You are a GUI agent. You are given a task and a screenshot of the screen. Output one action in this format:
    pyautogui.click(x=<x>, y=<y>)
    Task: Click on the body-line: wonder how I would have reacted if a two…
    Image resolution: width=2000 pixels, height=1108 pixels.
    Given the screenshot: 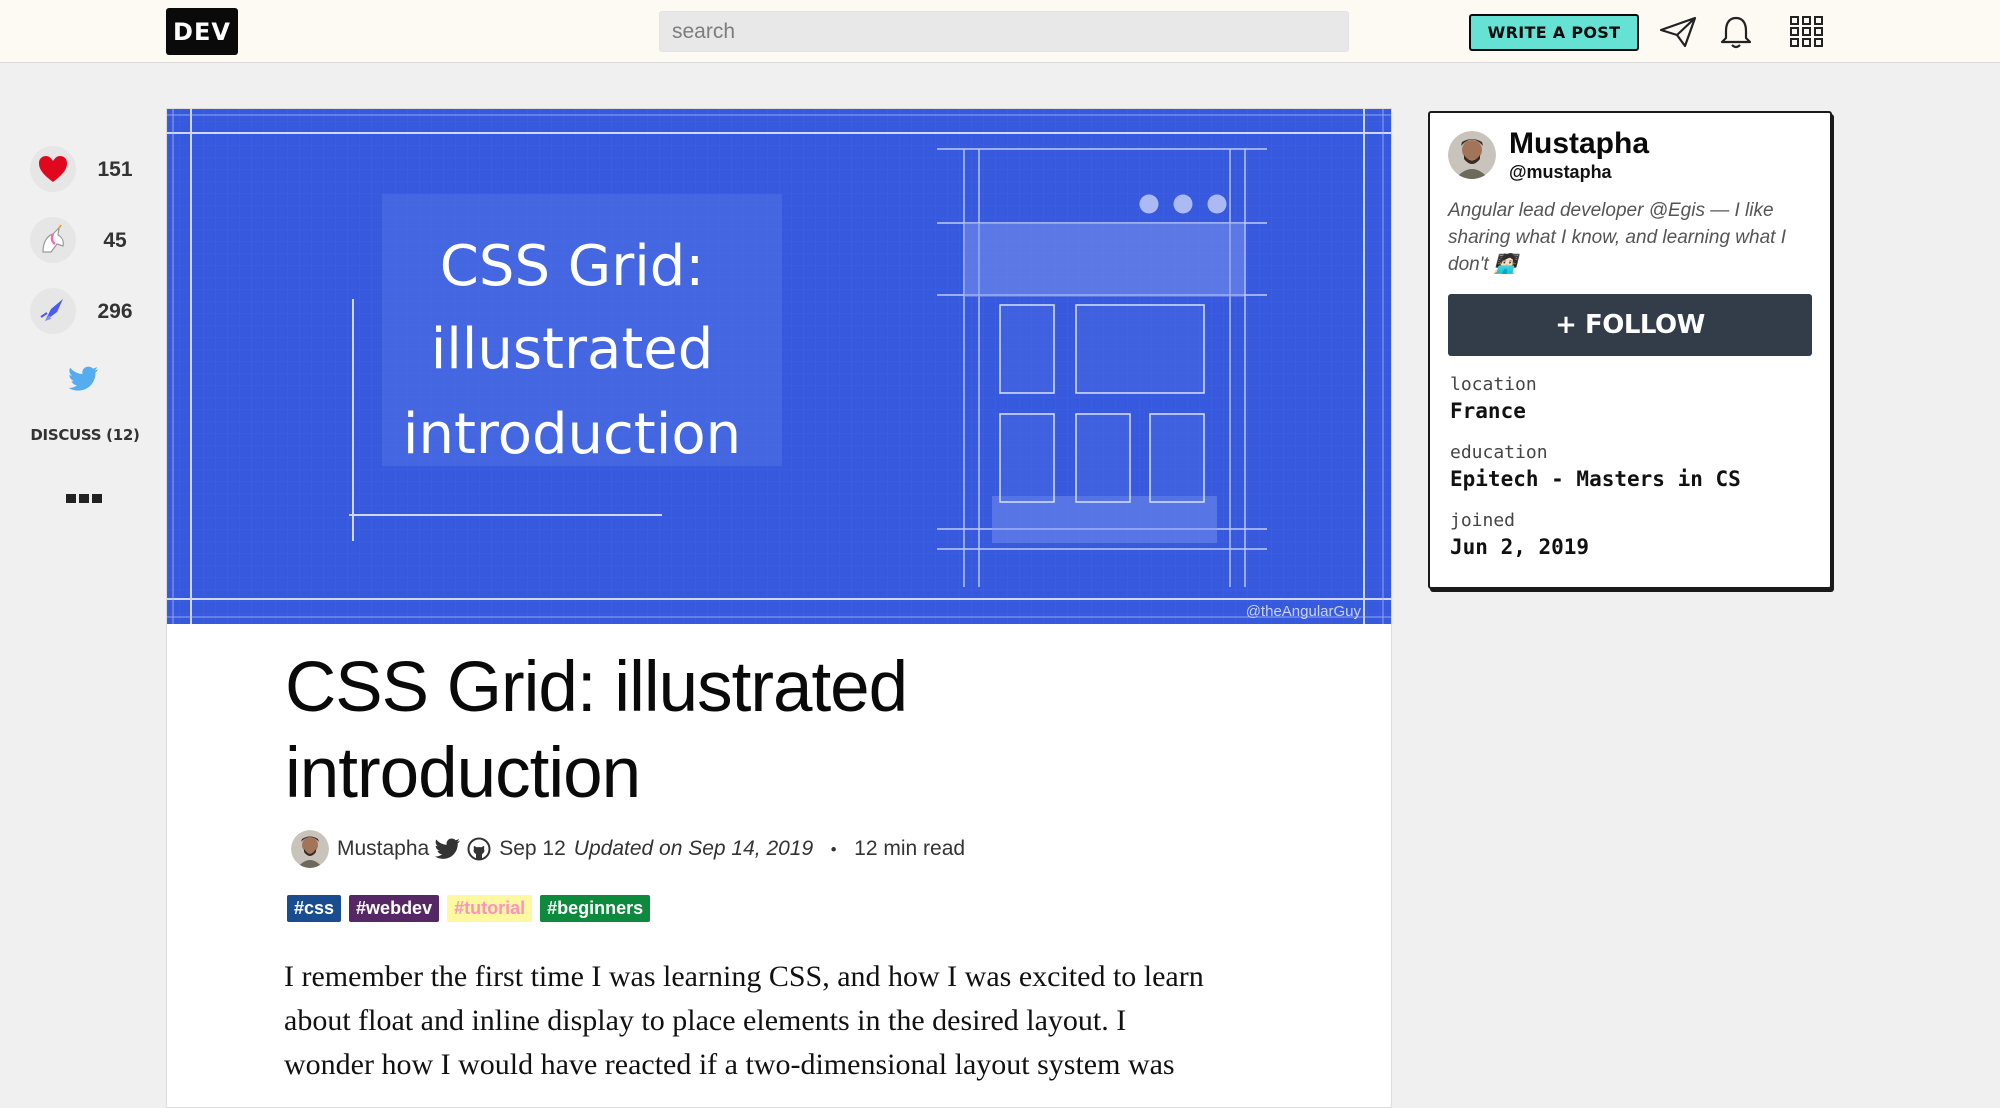 What is the action you would take?
    pyautogui.click(x=729, y=1064)
    